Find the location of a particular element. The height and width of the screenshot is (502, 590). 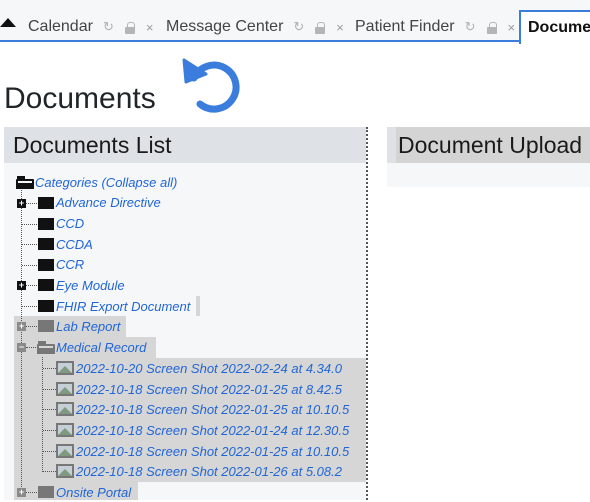

tab-label: Message Center is located at coordinates (225, 26).